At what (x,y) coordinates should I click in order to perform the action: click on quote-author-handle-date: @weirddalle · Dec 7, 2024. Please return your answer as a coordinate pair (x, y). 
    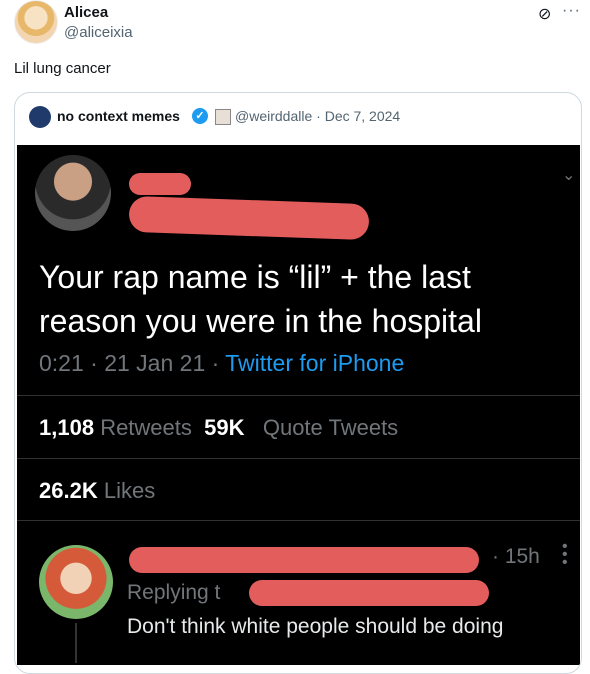
    Looking at the image, I should click on (317, 116).